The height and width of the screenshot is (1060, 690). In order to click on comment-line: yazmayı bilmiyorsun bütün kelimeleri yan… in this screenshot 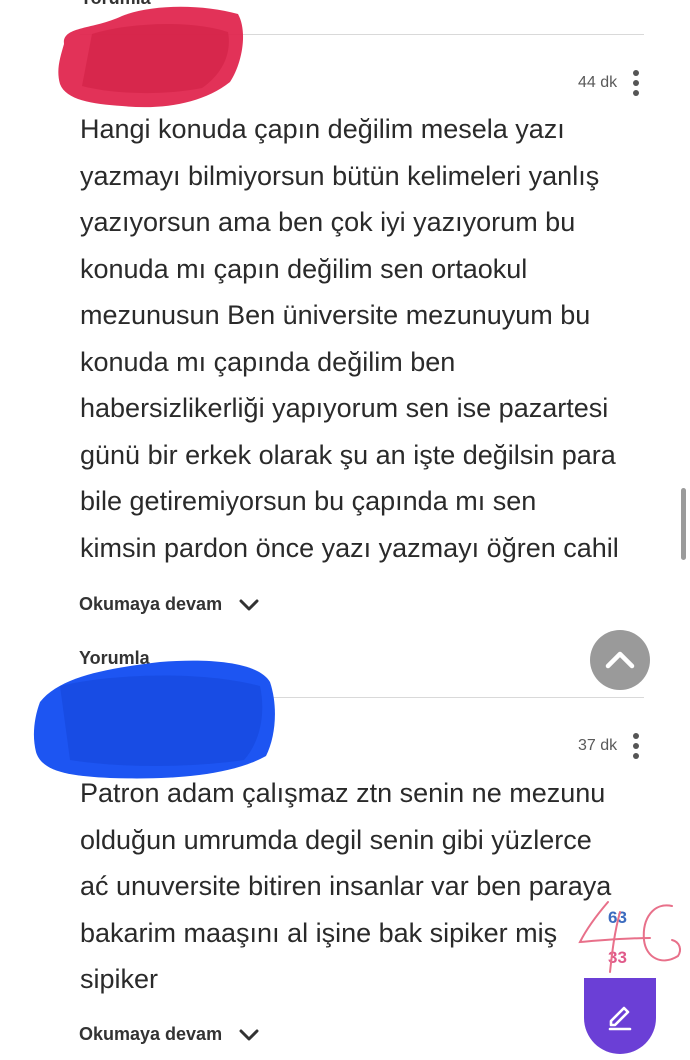, I will do `click(340, 175)`.